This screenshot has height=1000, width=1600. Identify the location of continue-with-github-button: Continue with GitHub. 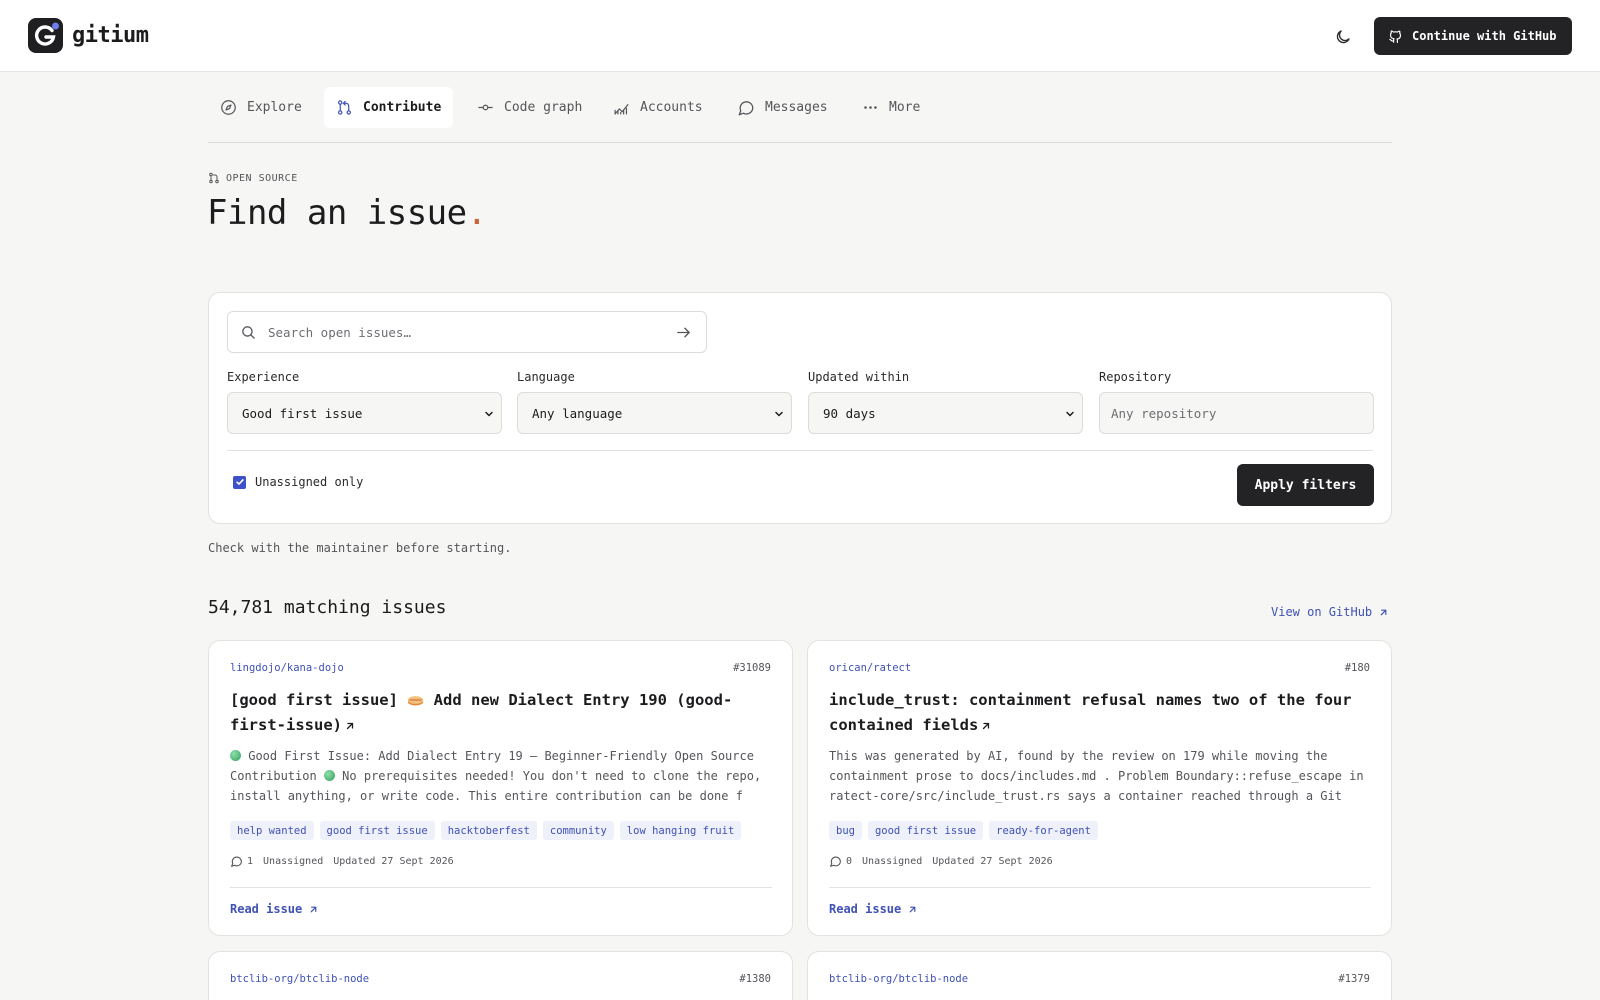
(1473, 36).